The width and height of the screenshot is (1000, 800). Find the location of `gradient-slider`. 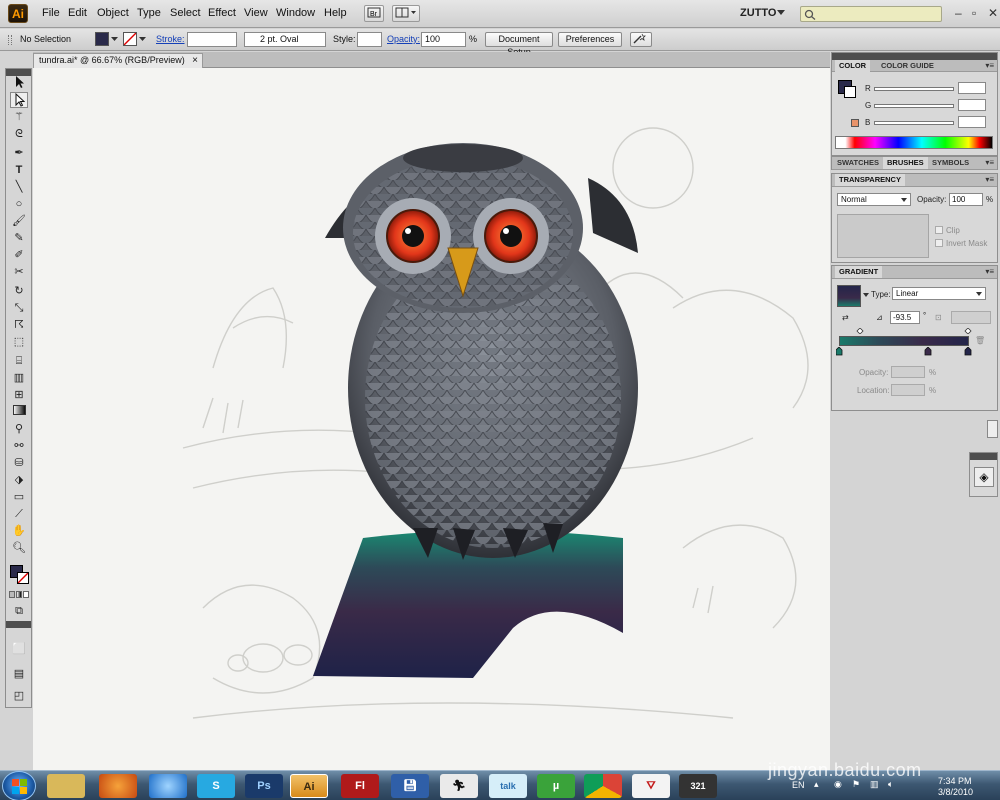

gradient-slider is located at coordinates (904, 341).